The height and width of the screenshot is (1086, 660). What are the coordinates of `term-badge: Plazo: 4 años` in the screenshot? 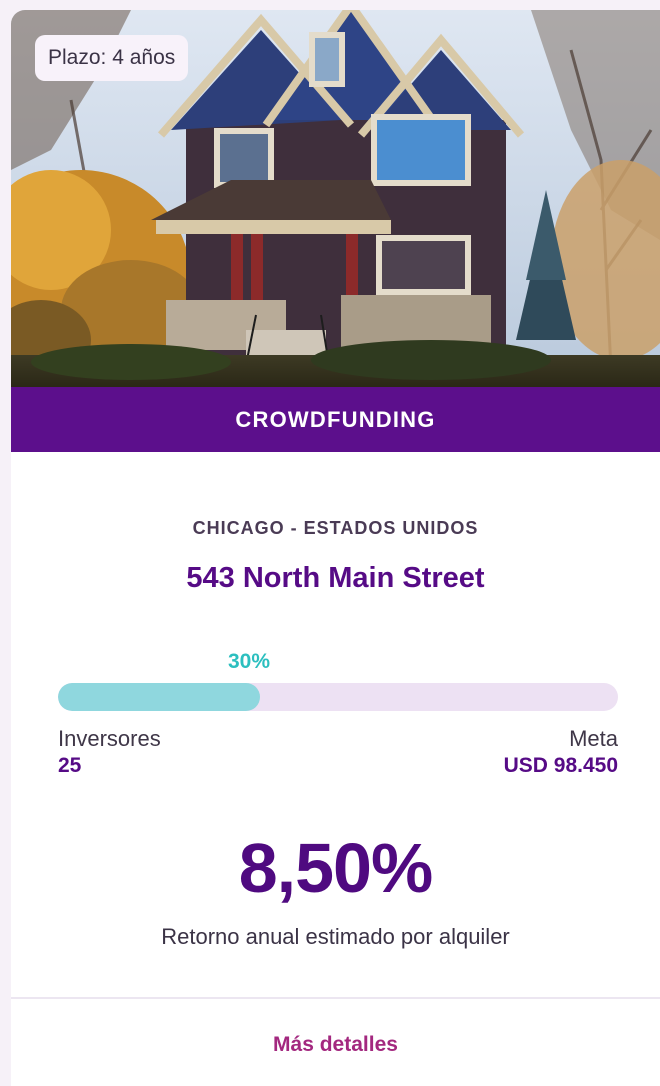 It's located at (112, 58).